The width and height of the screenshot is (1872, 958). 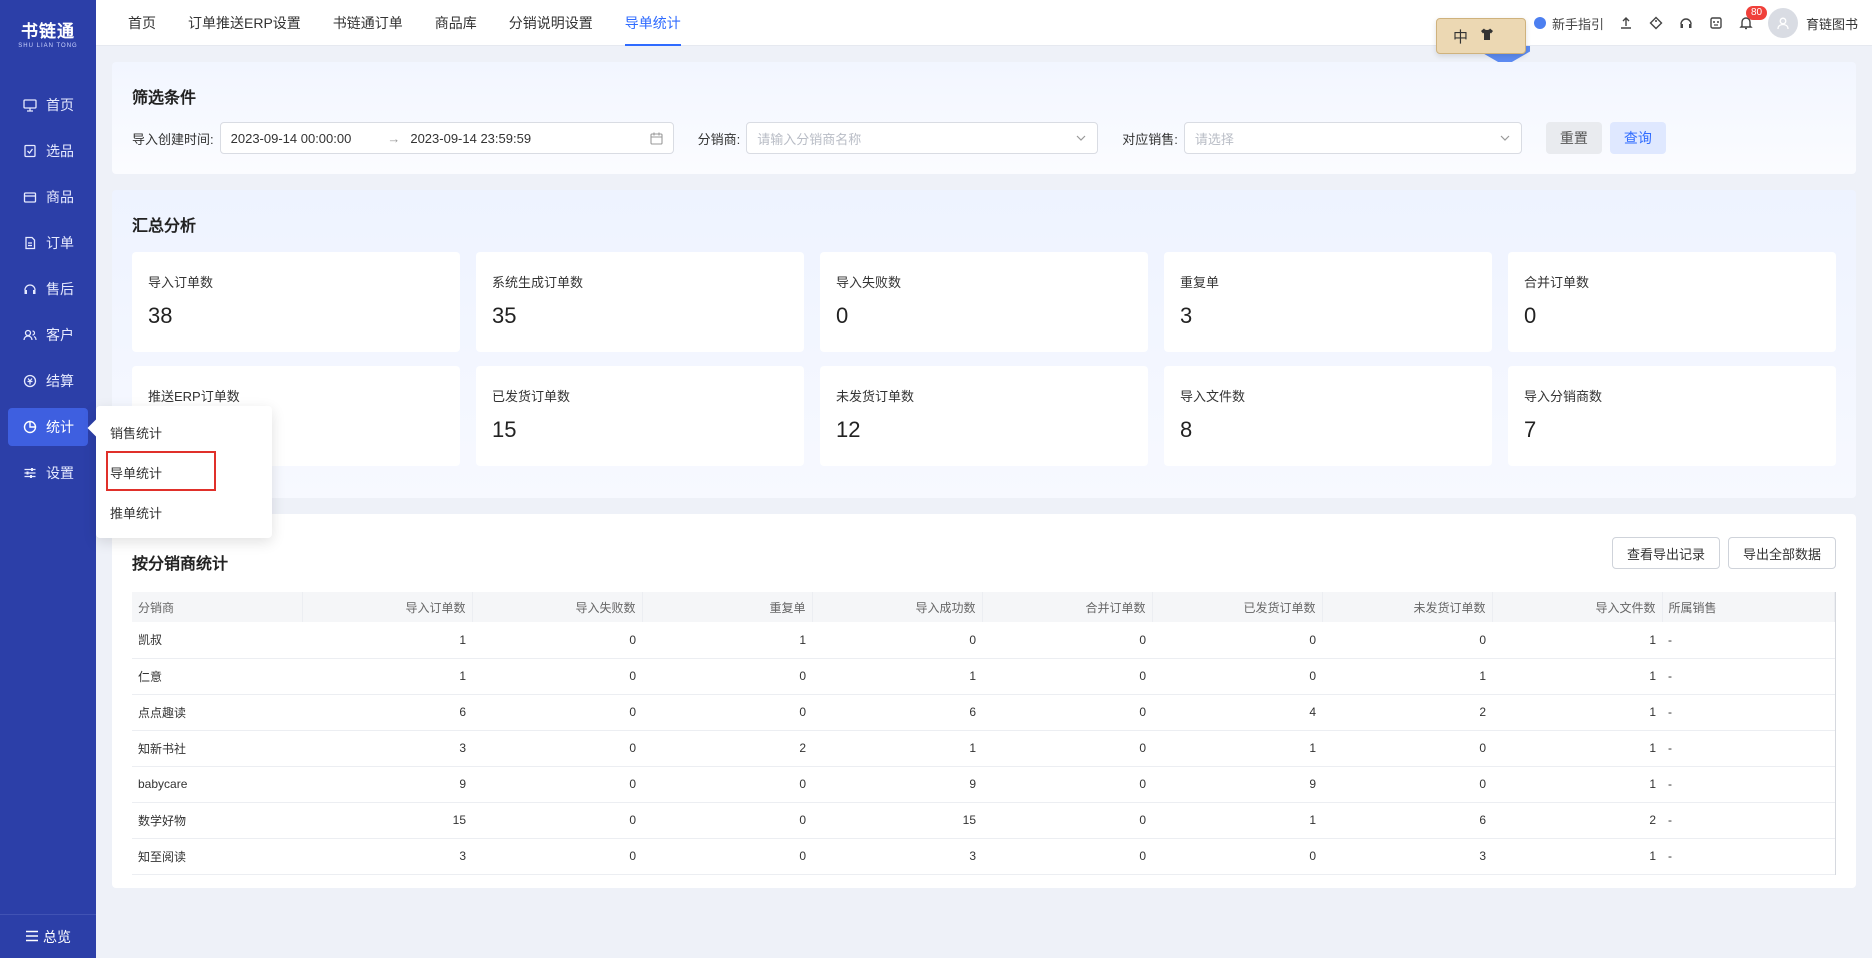 What do you see at coordinates (1237, 607) in the screenshot?
I see `column-header: 已发货订单数` at bounding box center [1237, 607].